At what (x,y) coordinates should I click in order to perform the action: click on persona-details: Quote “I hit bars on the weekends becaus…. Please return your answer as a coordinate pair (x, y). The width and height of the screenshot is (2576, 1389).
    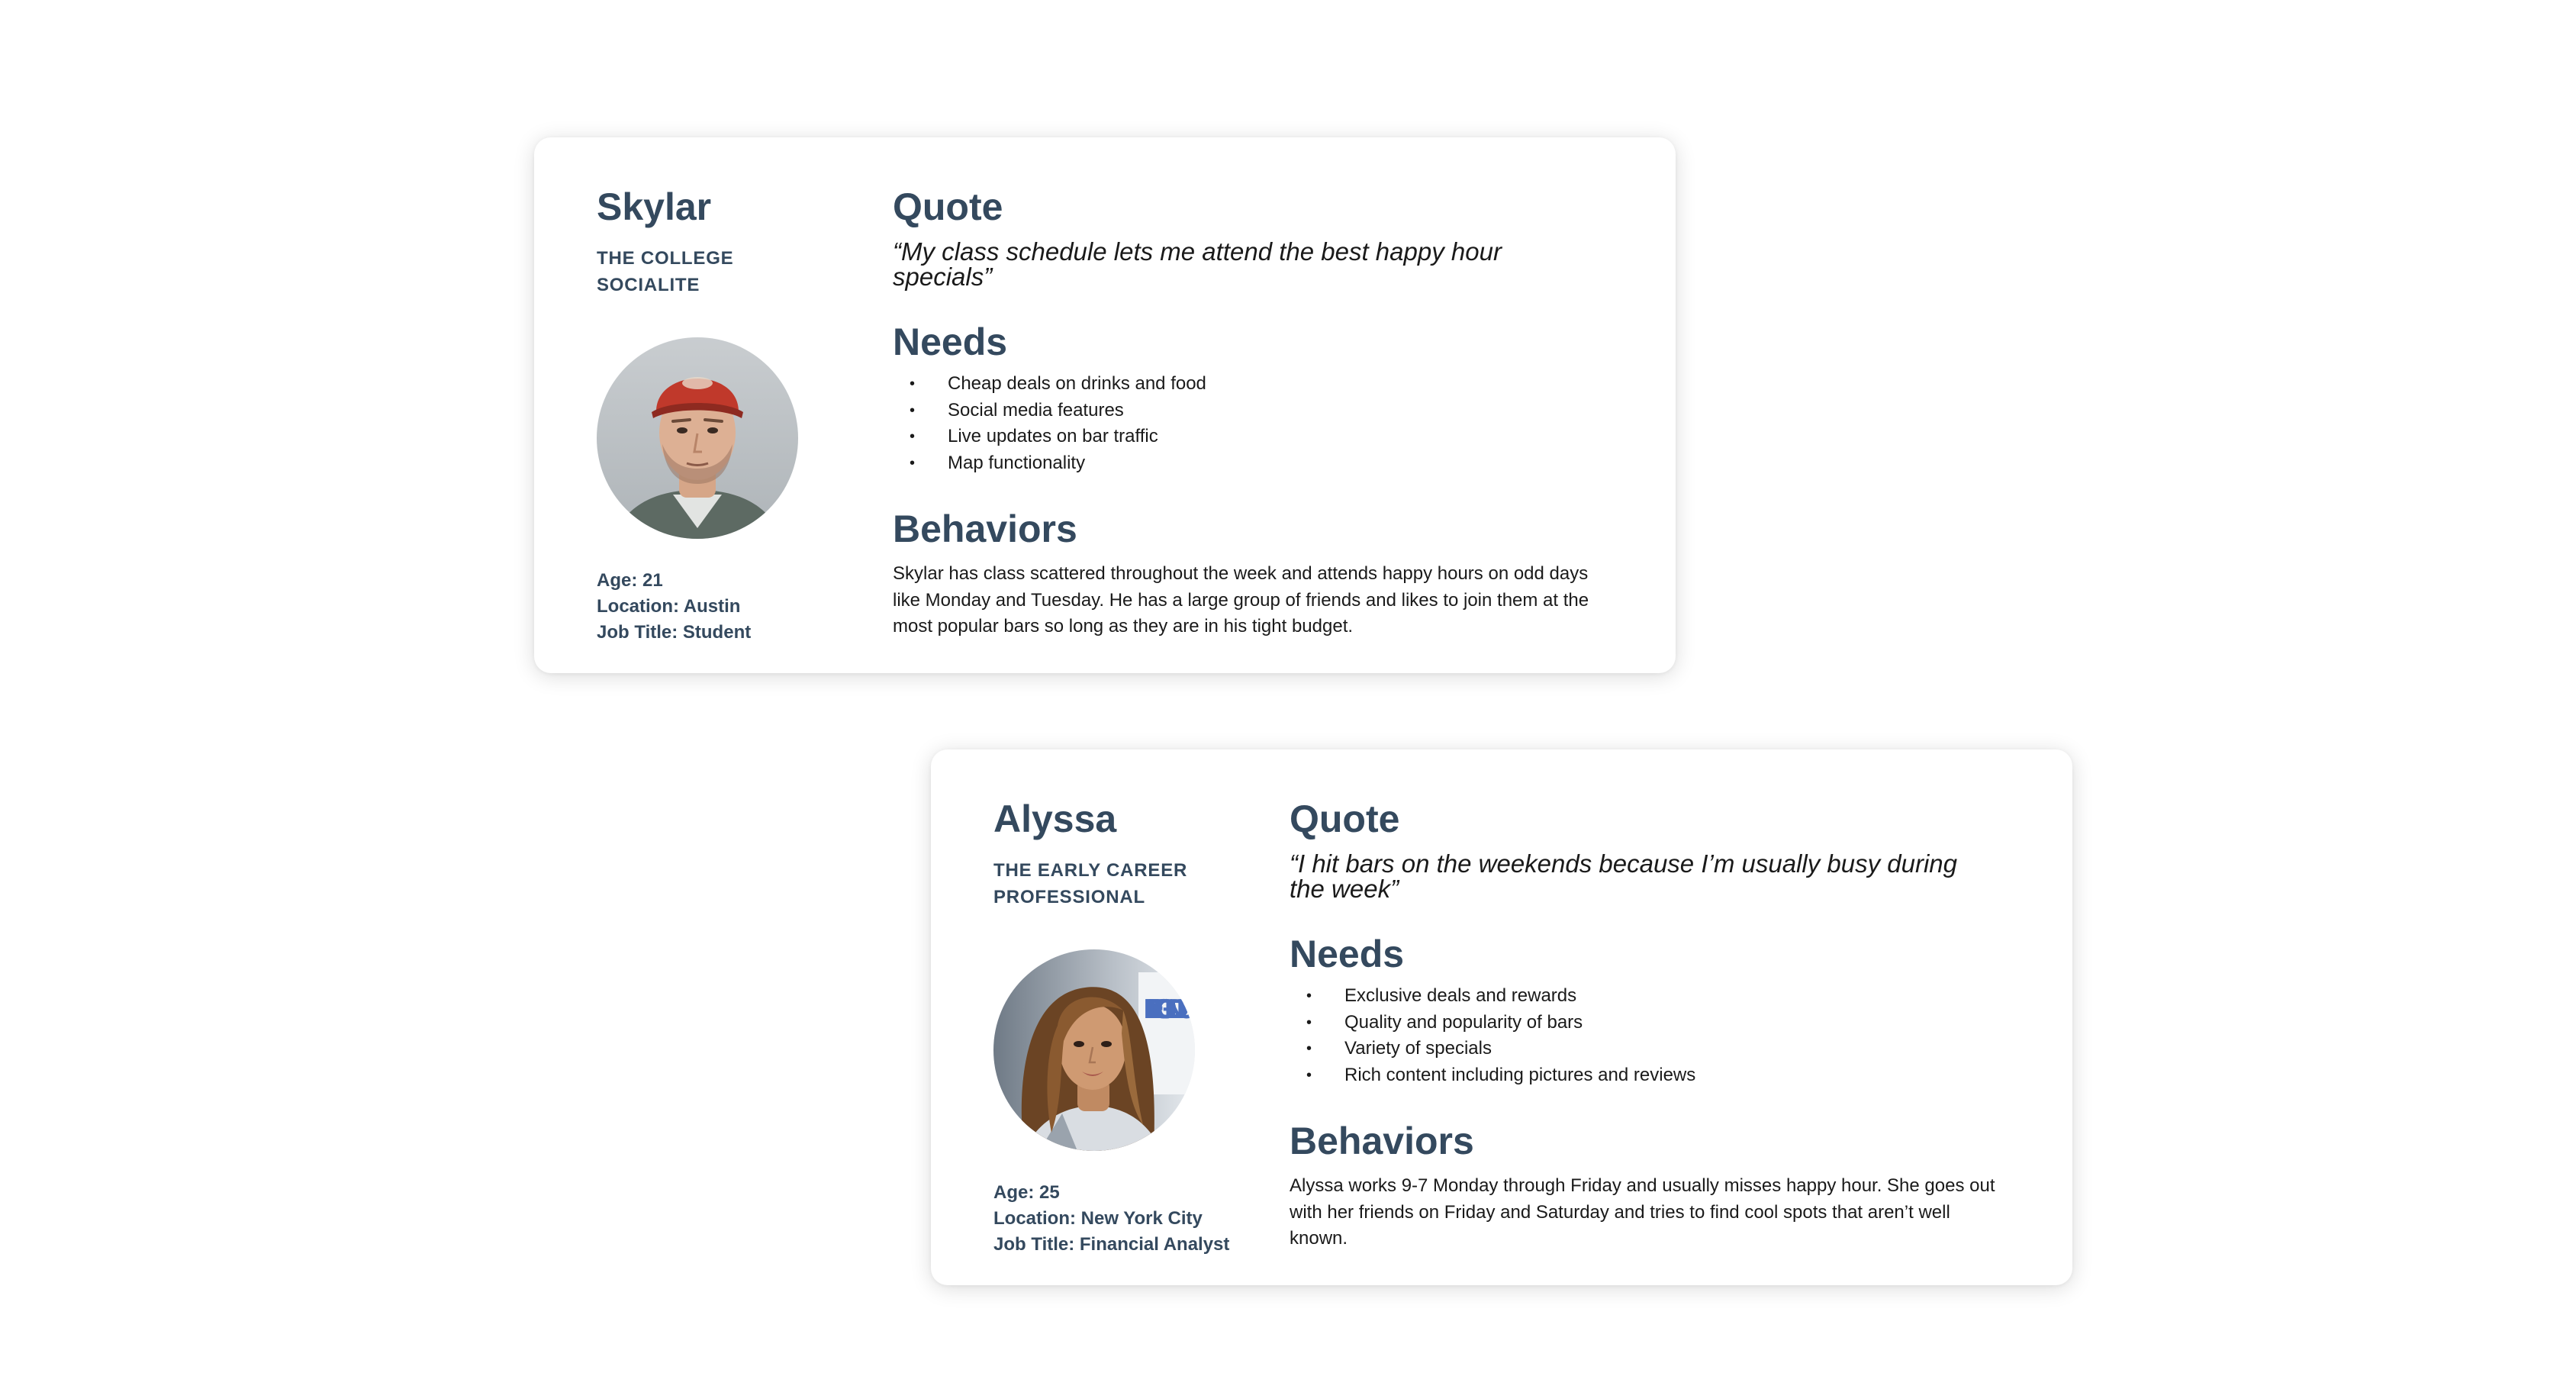
    Looking at the image, I should click on (1656, 1025).